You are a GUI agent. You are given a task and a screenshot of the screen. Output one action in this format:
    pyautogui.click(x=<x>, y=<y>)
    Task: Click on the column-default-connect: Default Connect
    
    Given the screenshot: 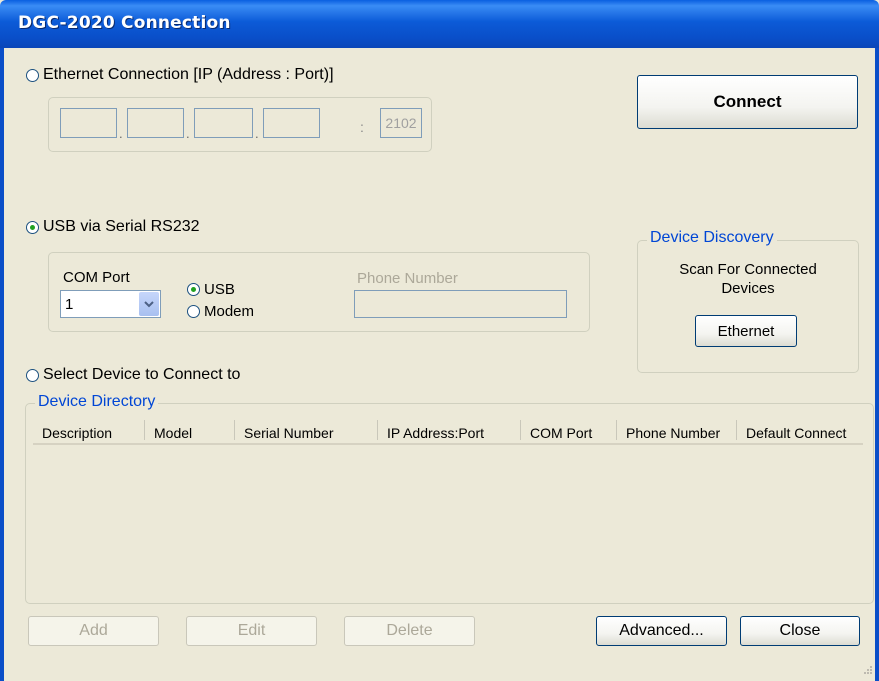 What is the action you would take?
    pyautogui.click(x=800, y=430)
    